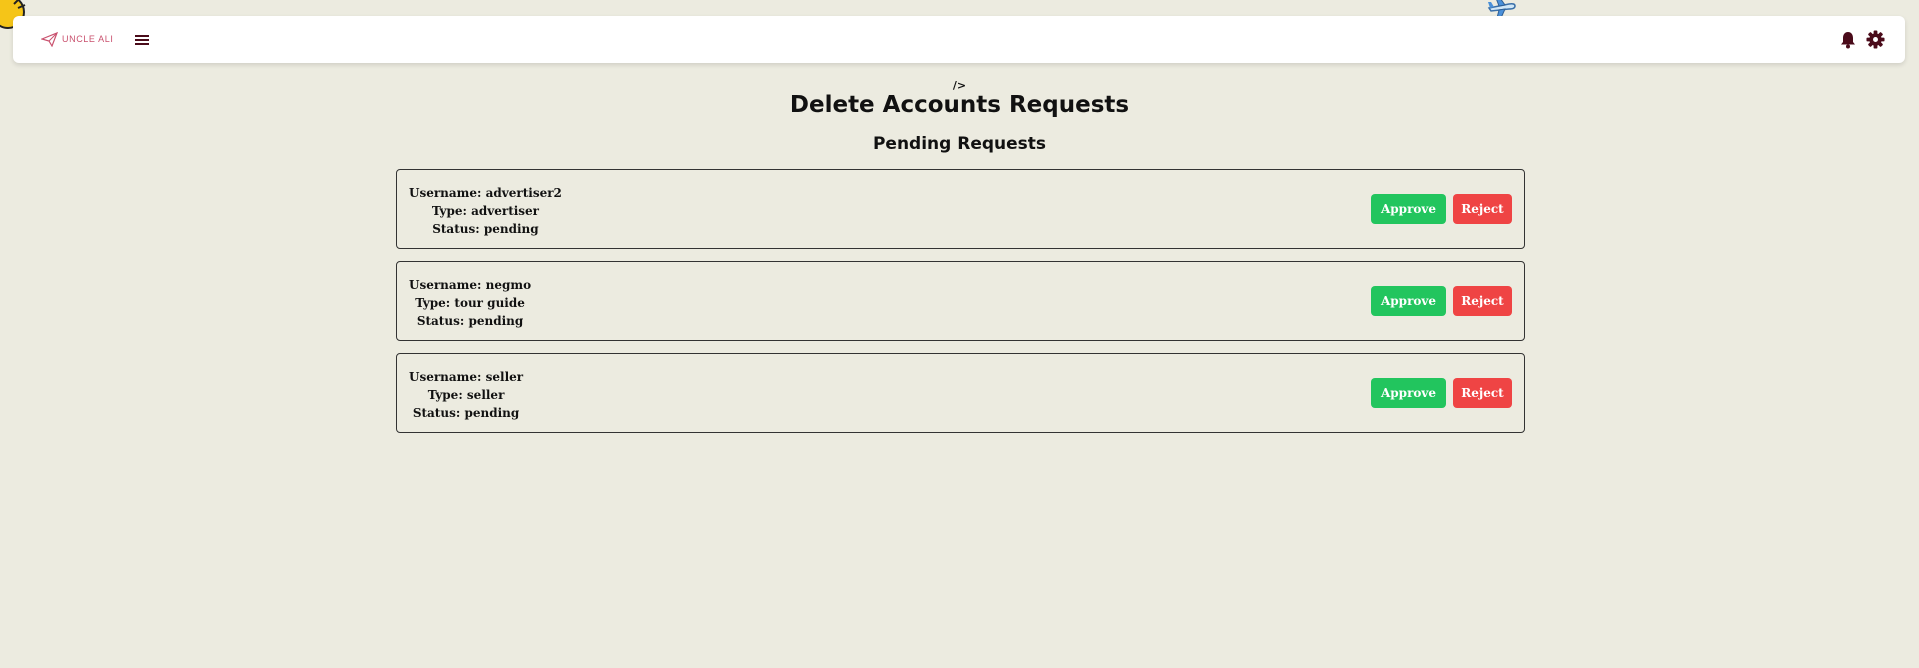  I want to click on username-line: Username: advertiser2, so click(485, 193).